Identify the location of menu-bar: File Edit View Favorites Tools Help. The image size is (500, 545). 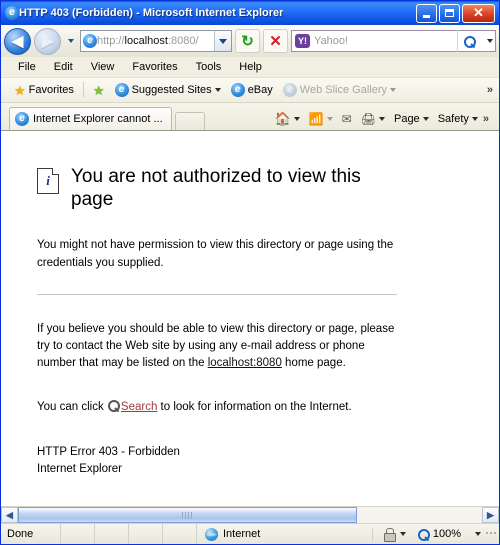
(250, 67).